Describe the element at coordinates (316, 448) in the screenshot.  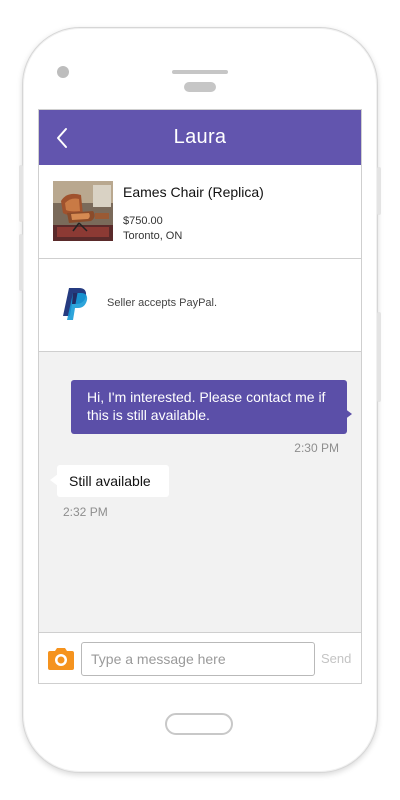
I see `message-timestamp: 2:30 PM` at that location.